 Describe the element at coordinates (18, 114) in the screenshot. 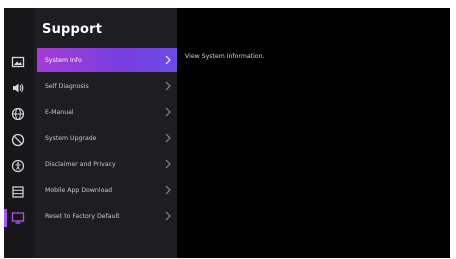

I see `network-icon` at that location.